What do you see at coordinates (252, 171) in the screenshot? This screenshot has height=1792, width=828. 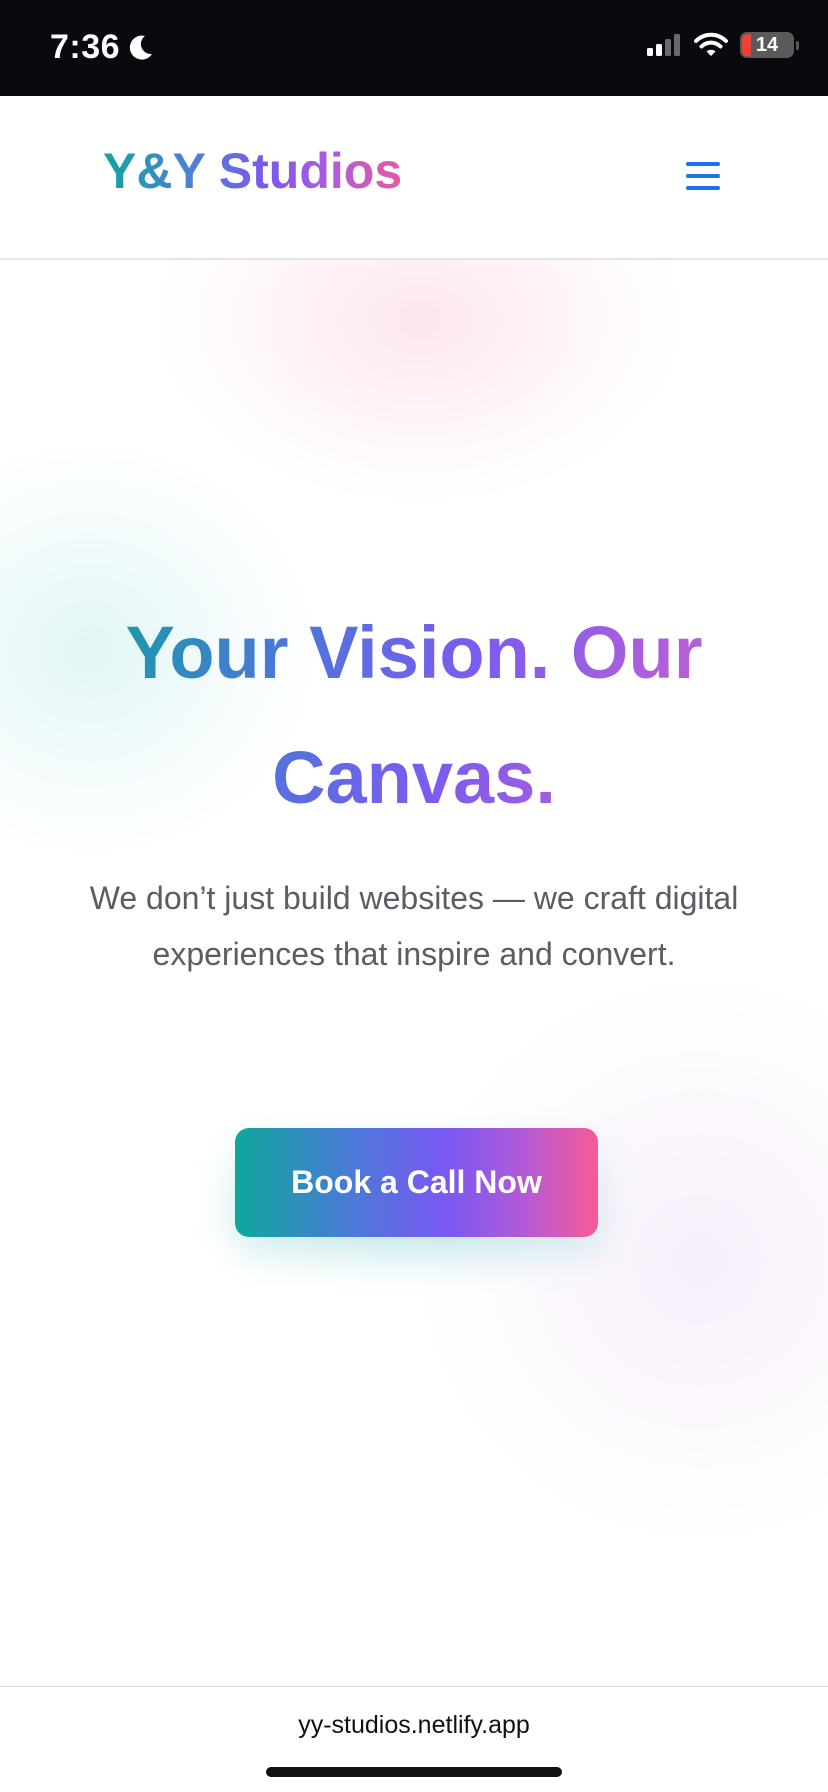 I see `site-logo: Y&Y Studios` at bounding box center [252, 171].